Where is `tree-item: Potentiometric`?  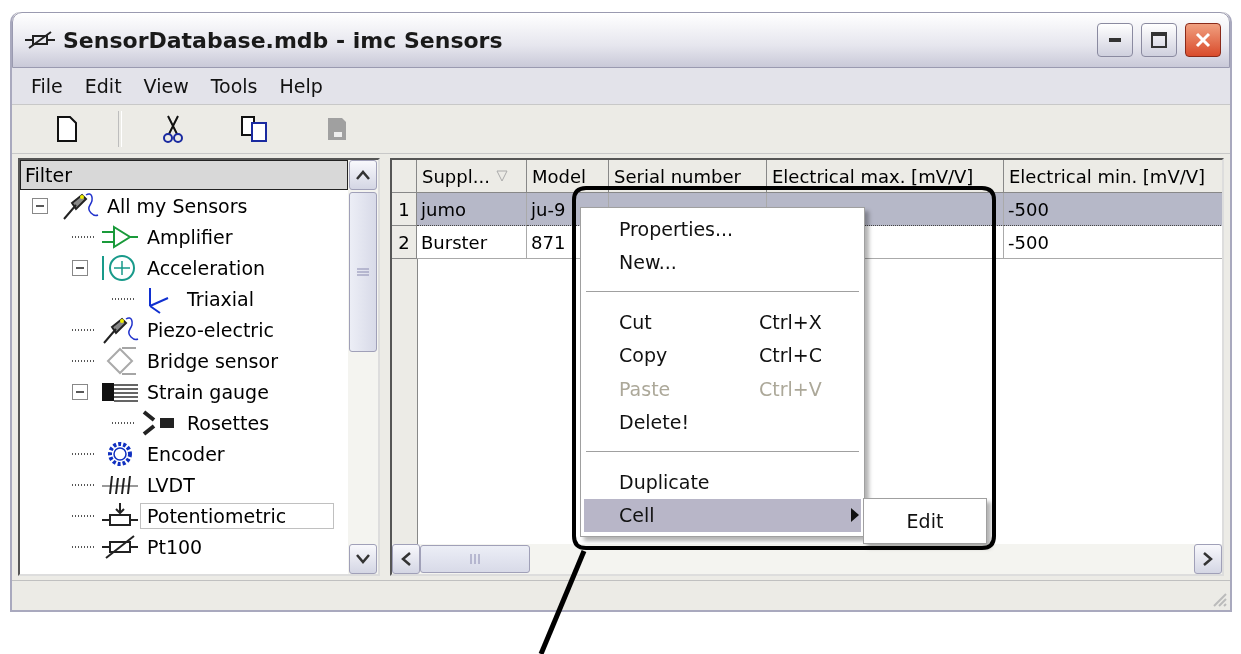
tree-item: Potentiometric is located at coordinates (237, 515).